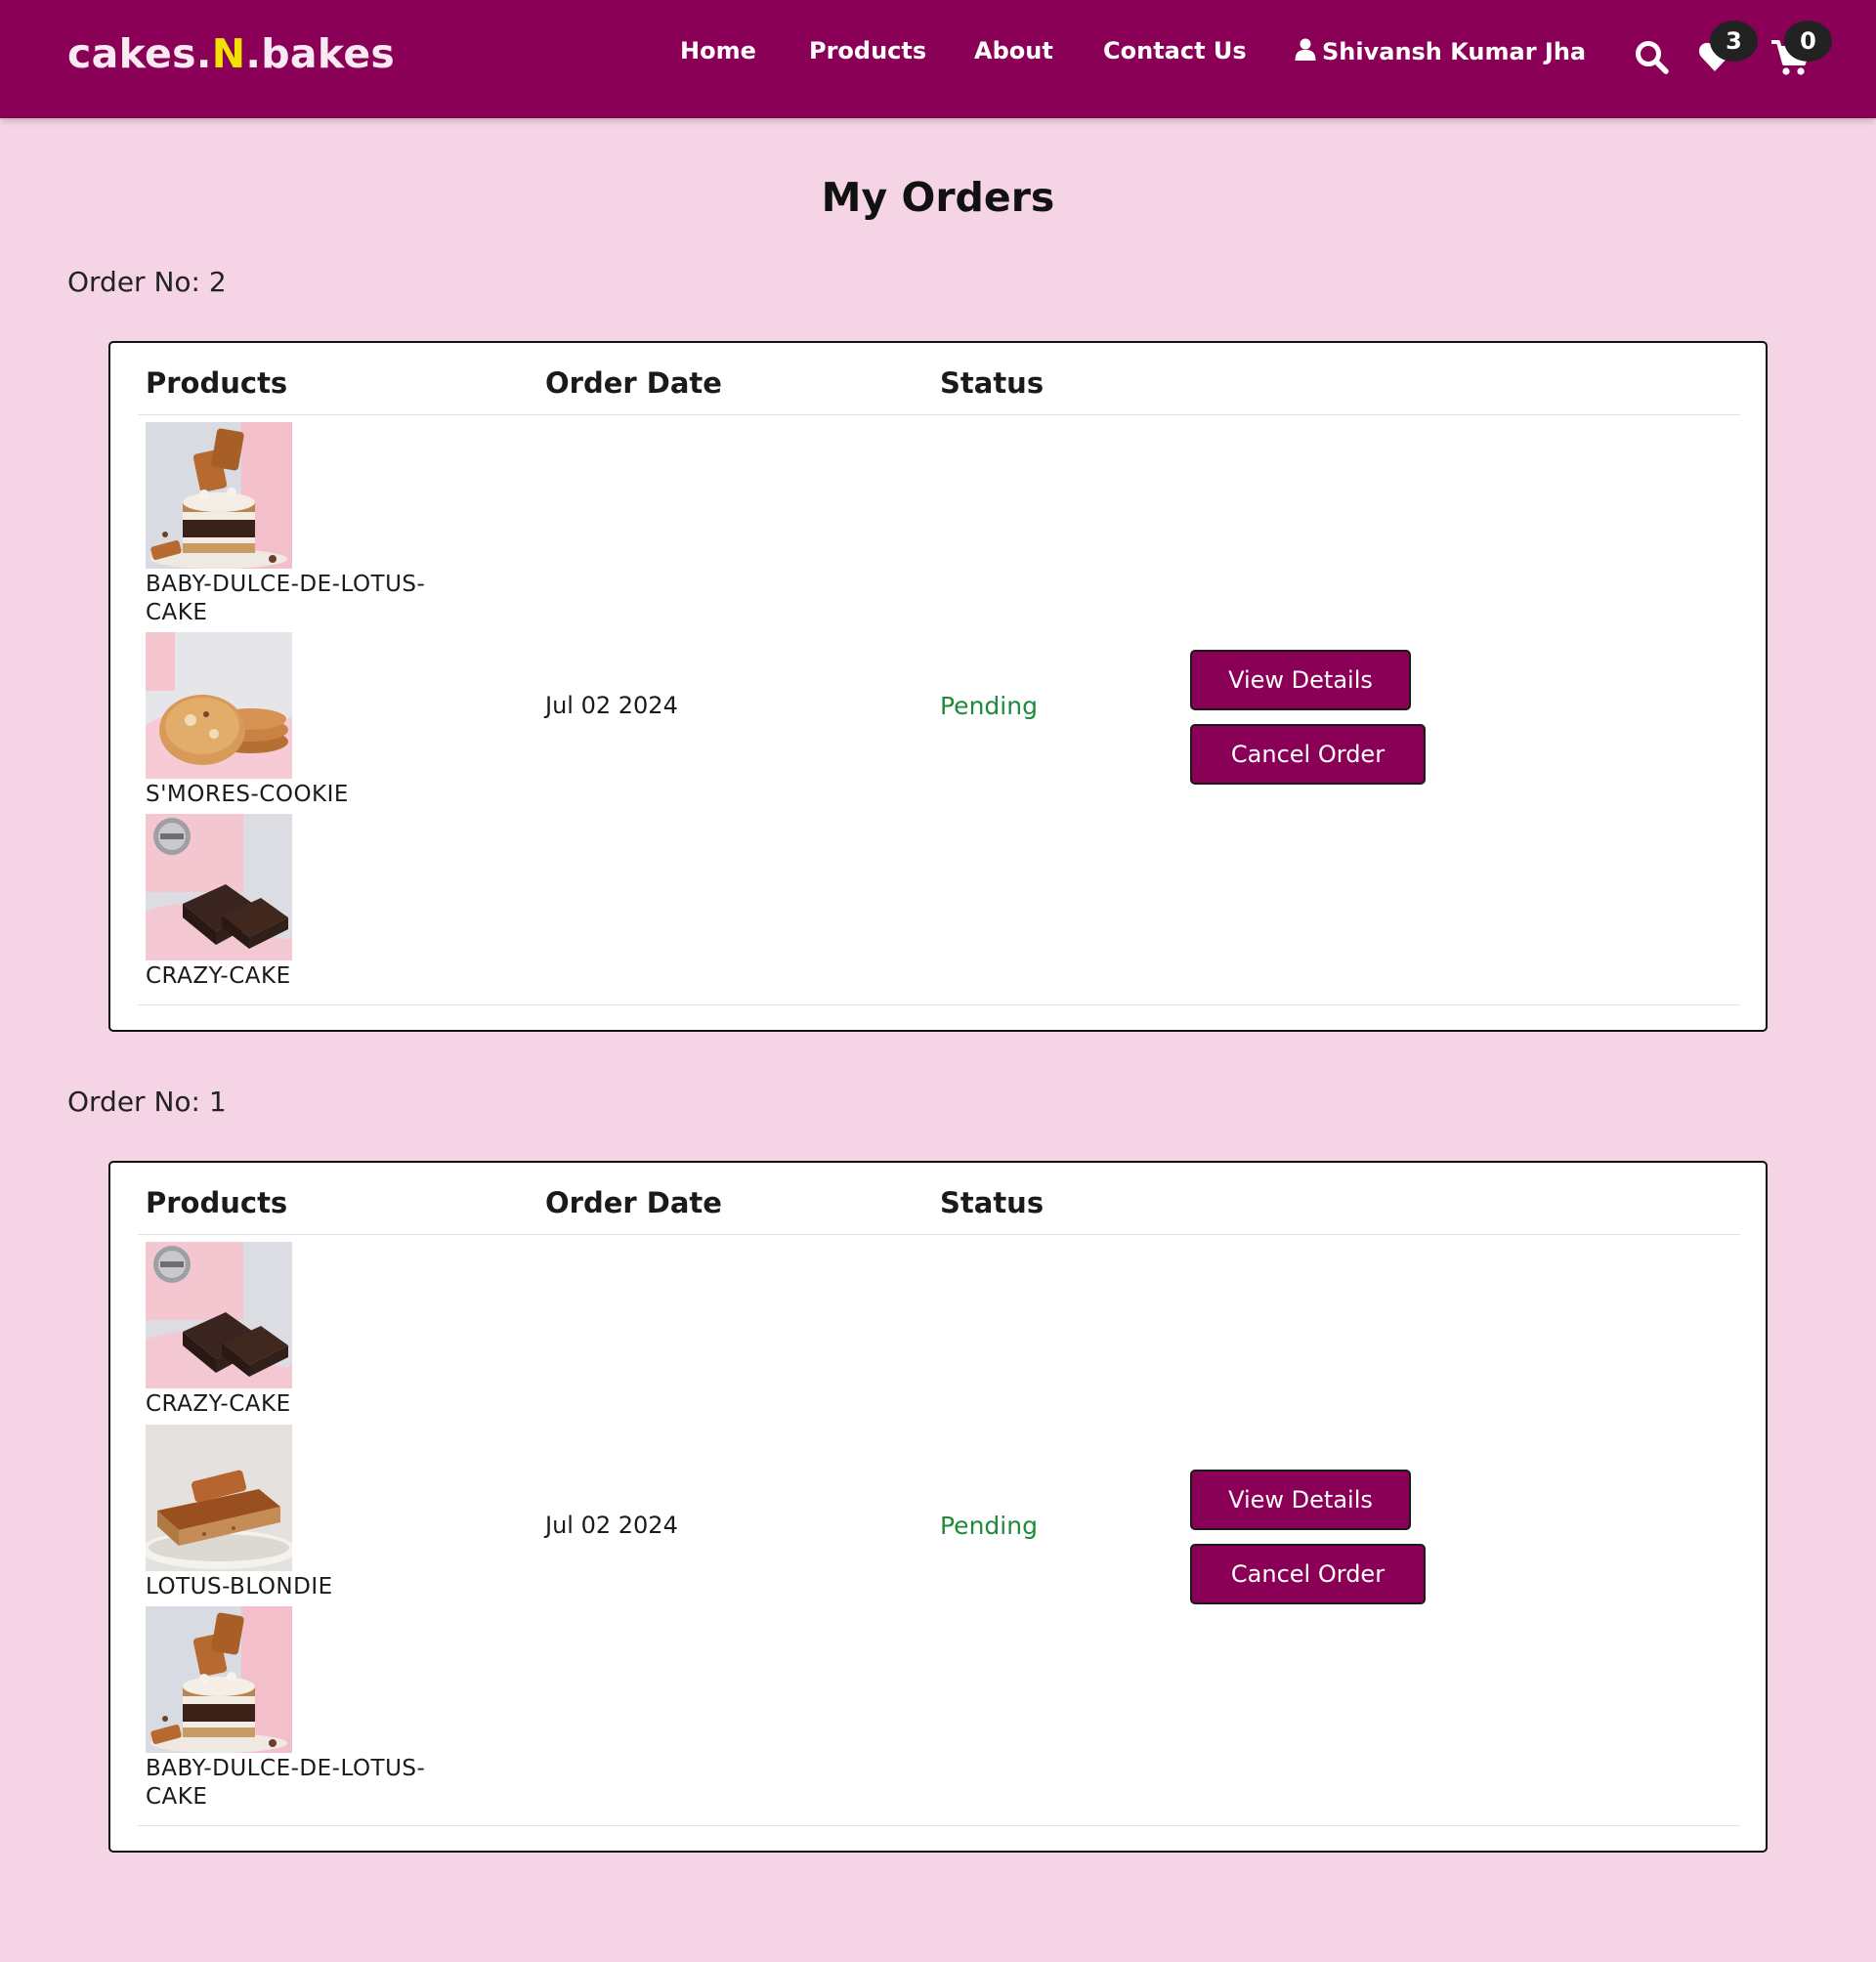  What do you see at coordinates (1808, 41) in the screenshot?
I see `cart-count-badge: 0` at bounding box center [1808, 41].